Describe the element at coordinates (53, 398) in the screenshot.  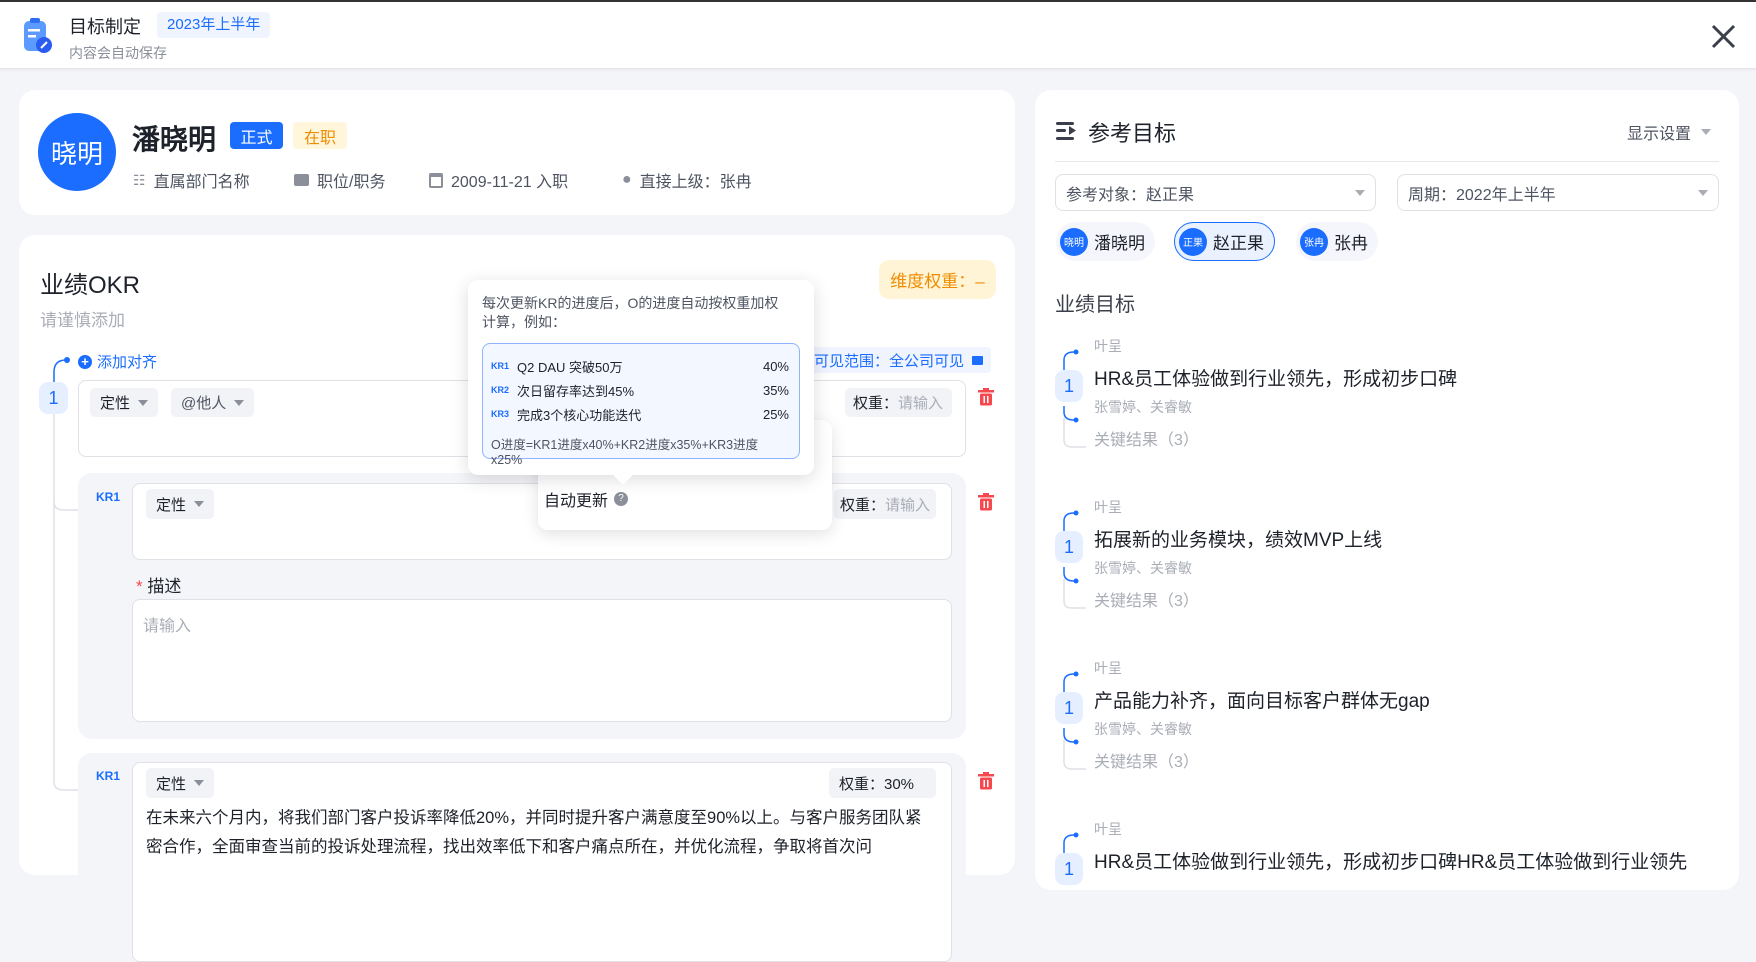
I see `objective-number: 1` at that location.